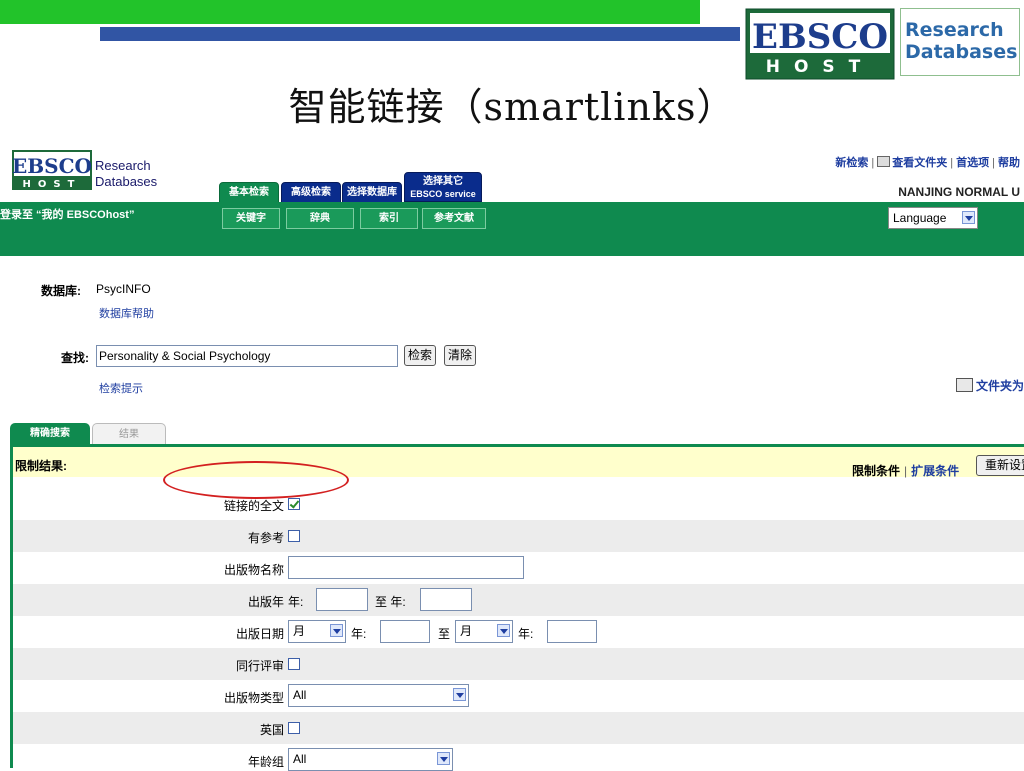  Describe the element at coordinates (247, 356) in the screenshot. I see `search-input: Personality & Social Psychology` at that location.